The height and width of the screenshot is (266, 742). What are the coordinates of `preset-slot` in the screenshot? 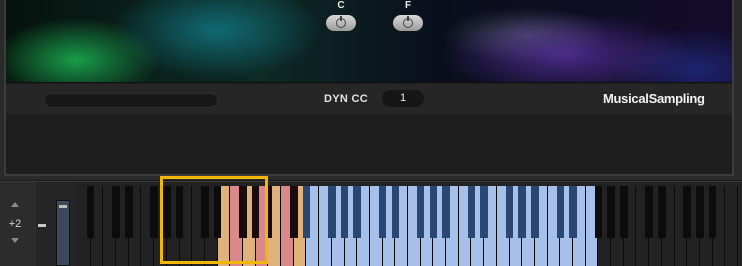 It's located at (131, 100).